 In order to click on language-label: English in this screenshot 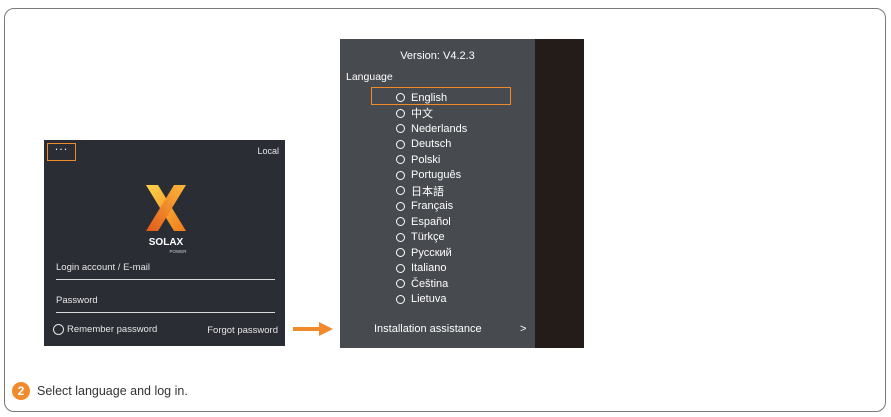, I will do `click(429, 97)`.